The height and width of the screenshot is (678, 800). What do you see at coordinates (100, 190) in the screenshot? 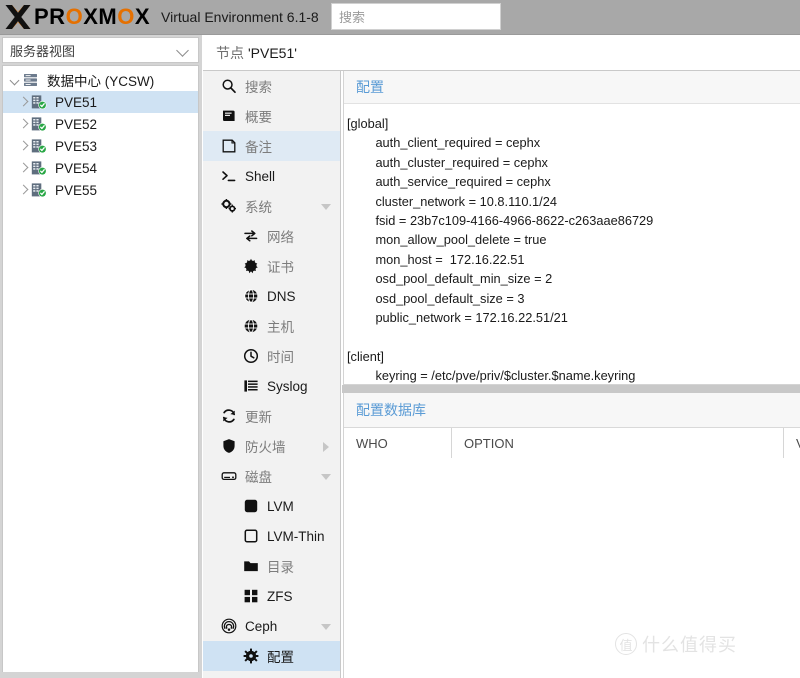
I see `tree-node-pve55: PVE55` at bounding box center [100, 190].